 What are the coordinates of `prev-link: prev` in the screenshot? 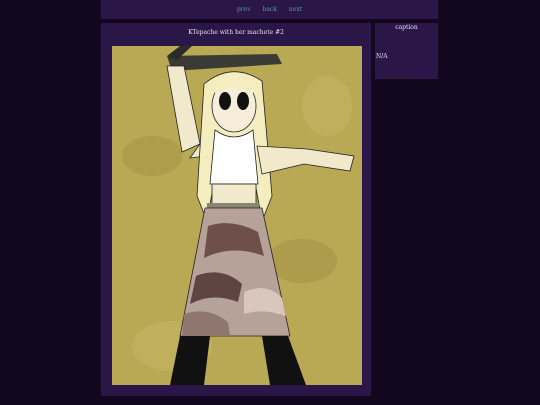 It's located at (244, 9).